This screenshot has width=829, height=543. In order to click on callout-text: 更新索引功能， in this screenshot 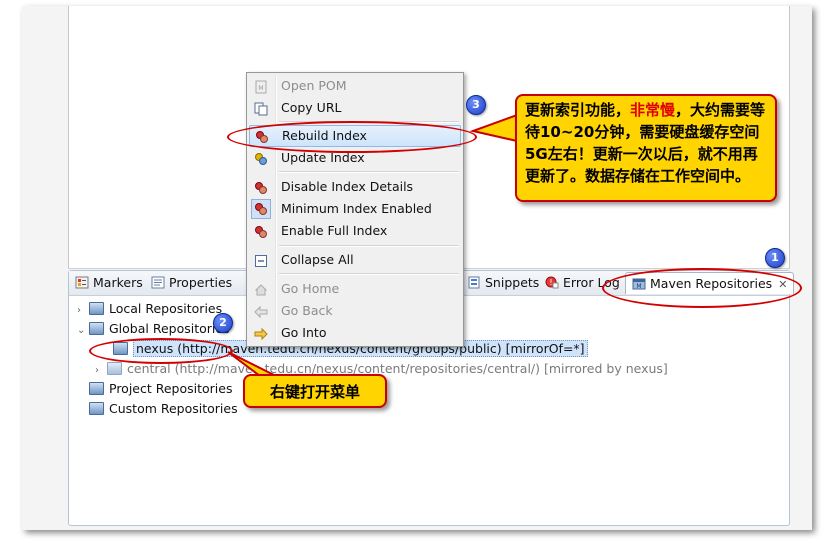, I will do `click(578, 110)`.